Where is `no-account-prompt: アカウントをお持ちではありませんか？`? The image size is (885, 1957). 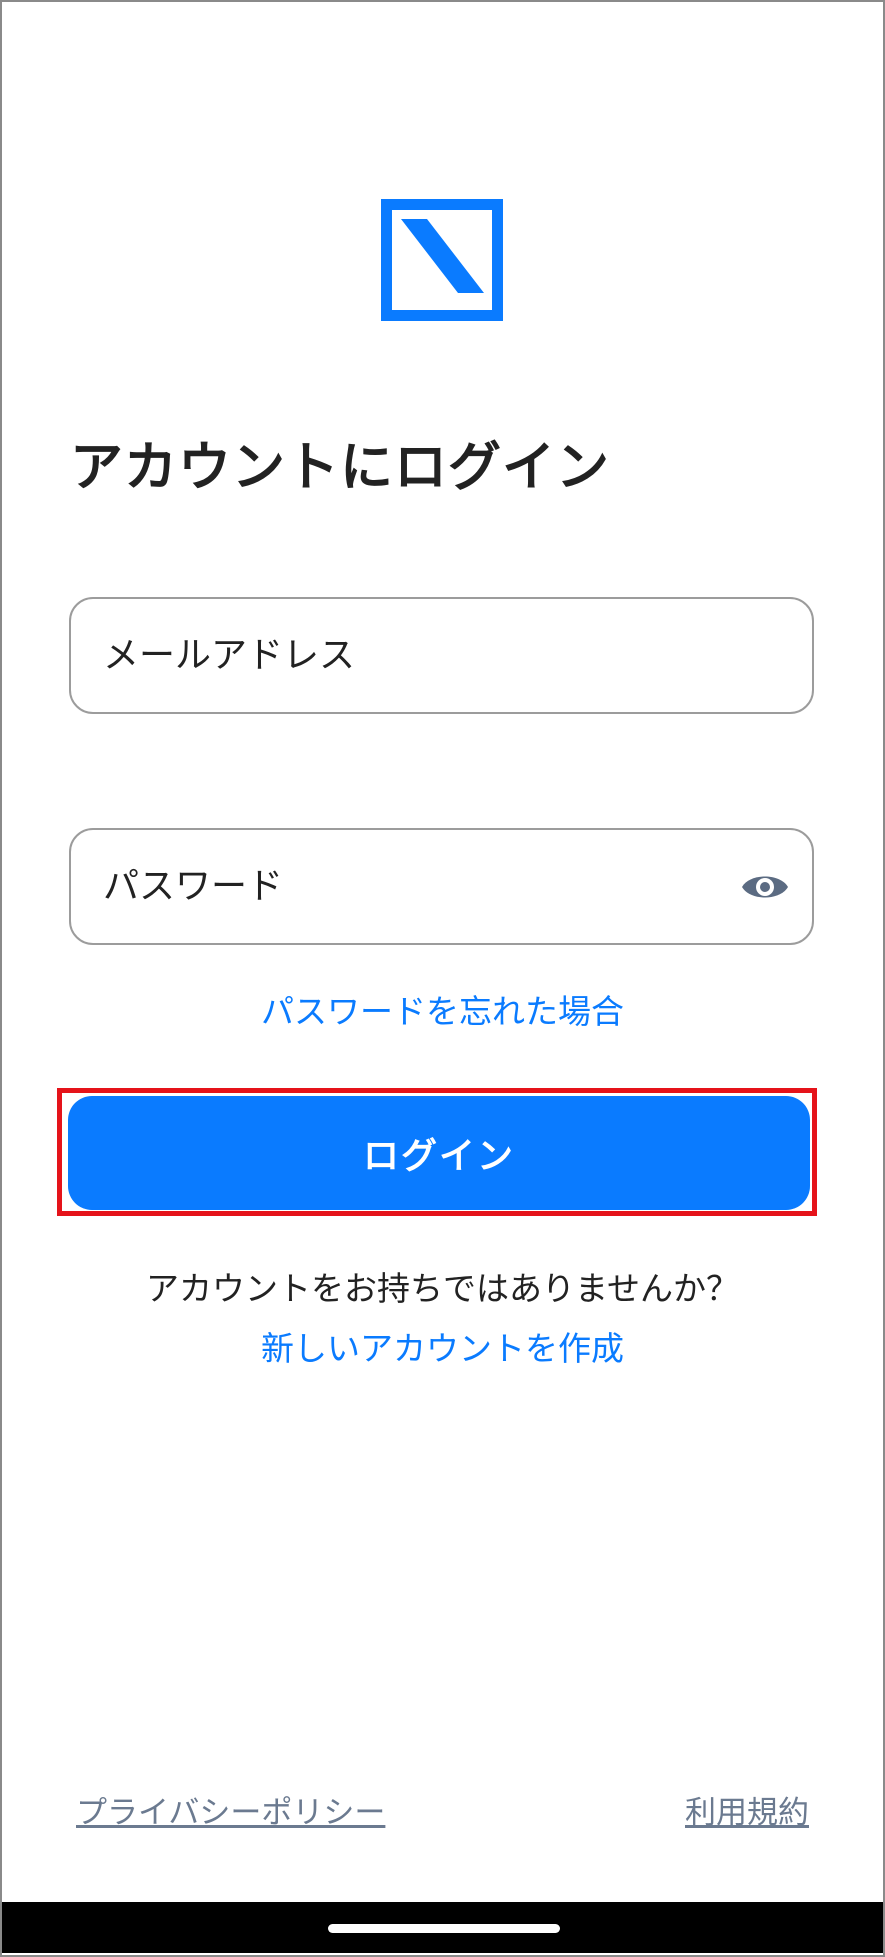 no-account-prompt: アカウントをお持ちではありませんか？ is located at coordinates (442, 1288).